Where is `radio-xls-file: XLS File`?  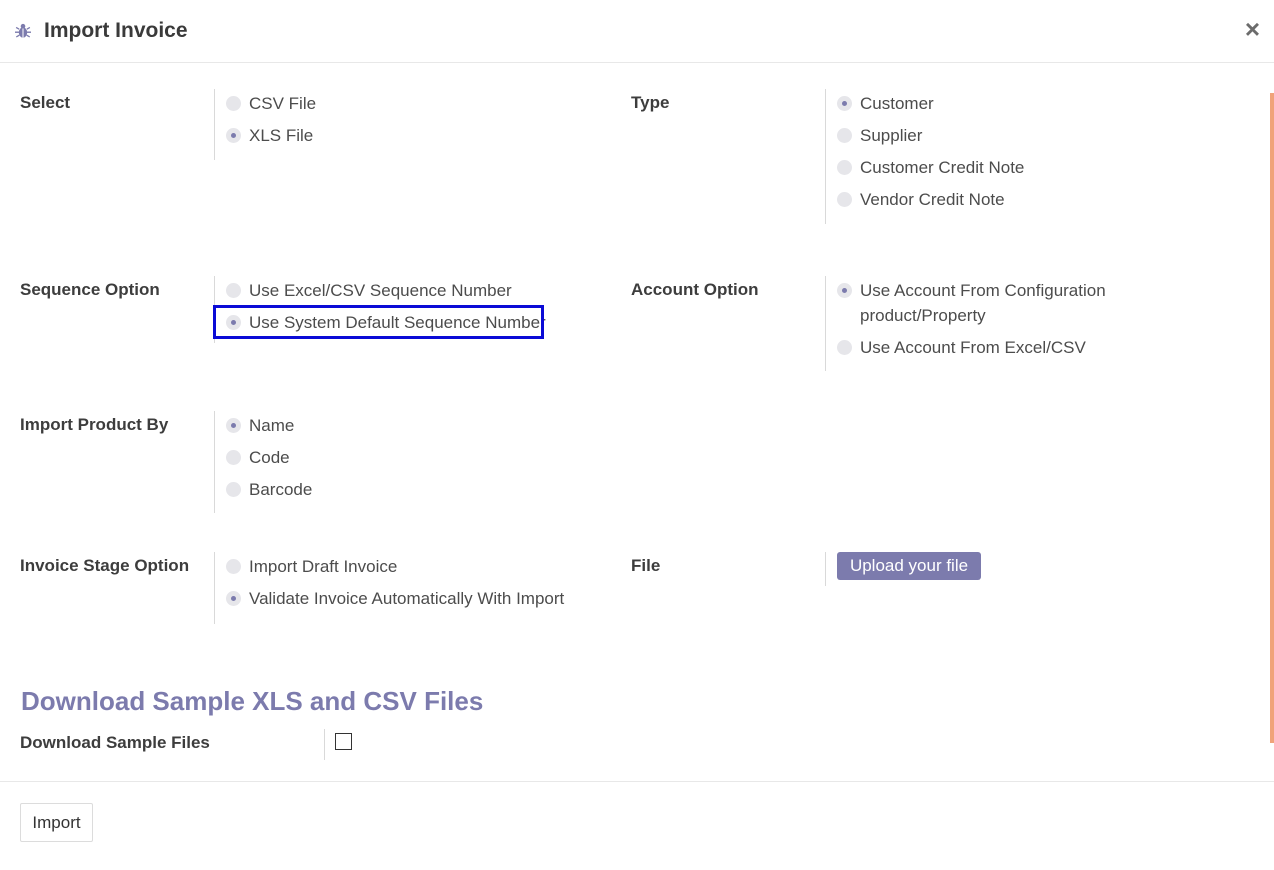
radio-xls-file: XLS File is located at coordinates (269, 139).